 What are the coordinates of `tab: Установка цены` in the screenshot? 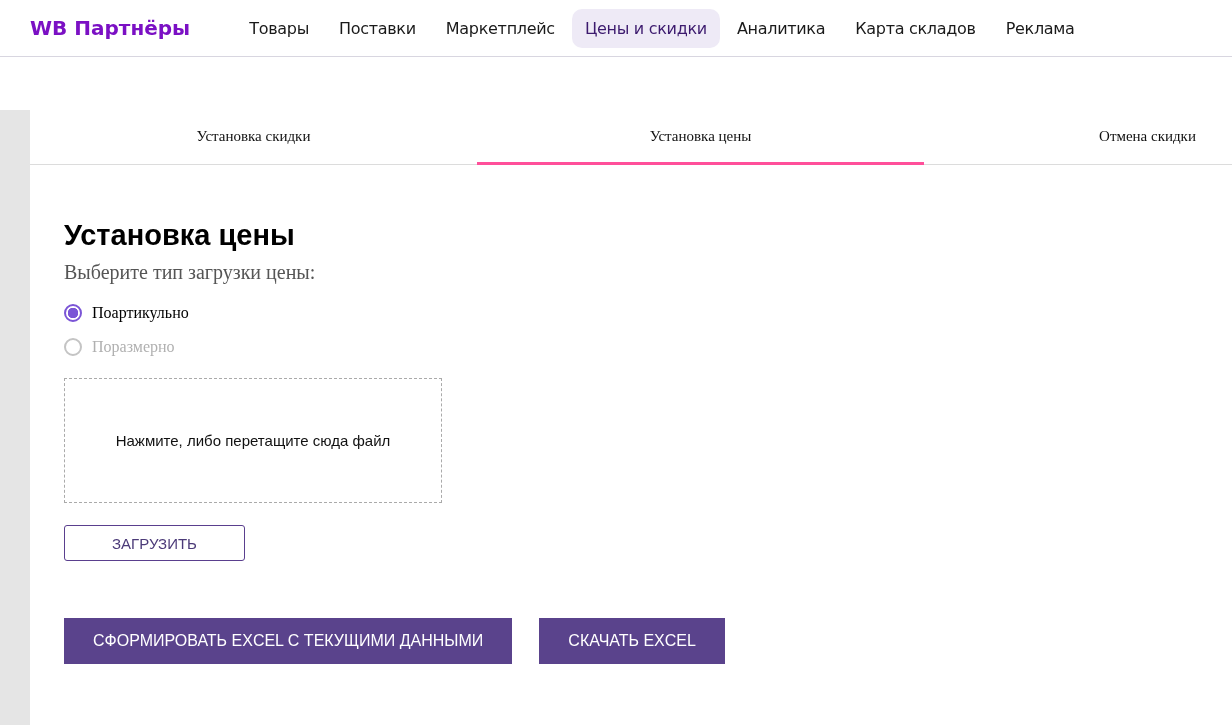 It's located at (700, 137).